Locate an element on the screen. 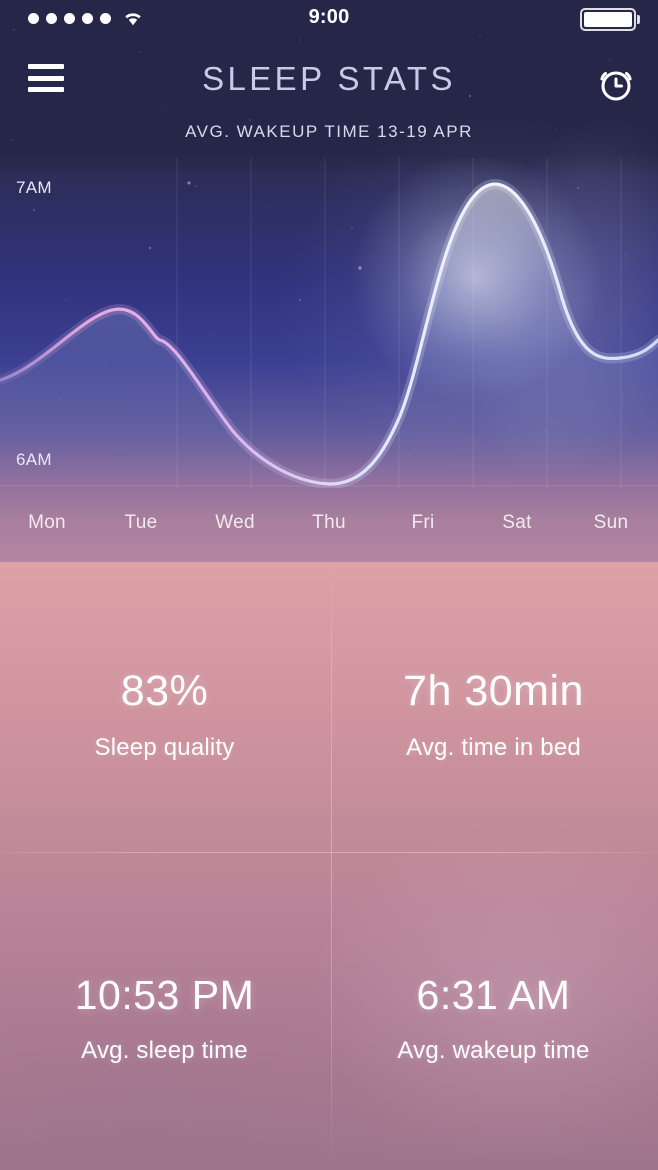 The image size is (658, 1170). stat-card-time-in-bed: 7h 30min Avg. time in bed is located at coordinates (493, 714).